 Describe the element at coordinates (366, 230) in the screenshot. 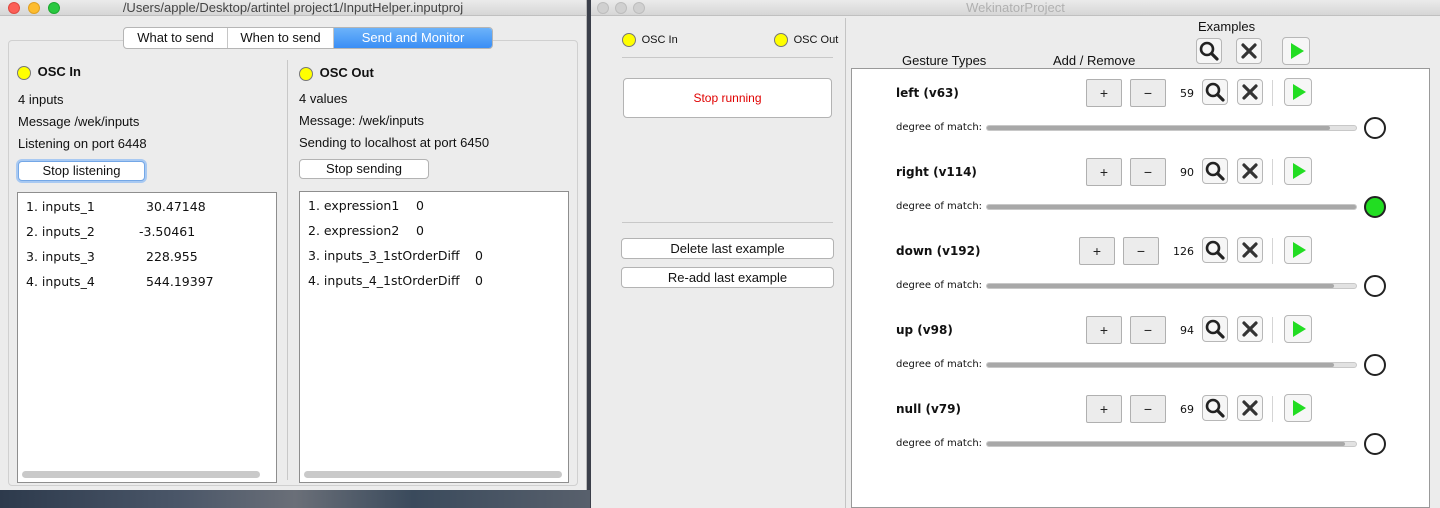

I see `list-item: 2. expression2 0` at that location.